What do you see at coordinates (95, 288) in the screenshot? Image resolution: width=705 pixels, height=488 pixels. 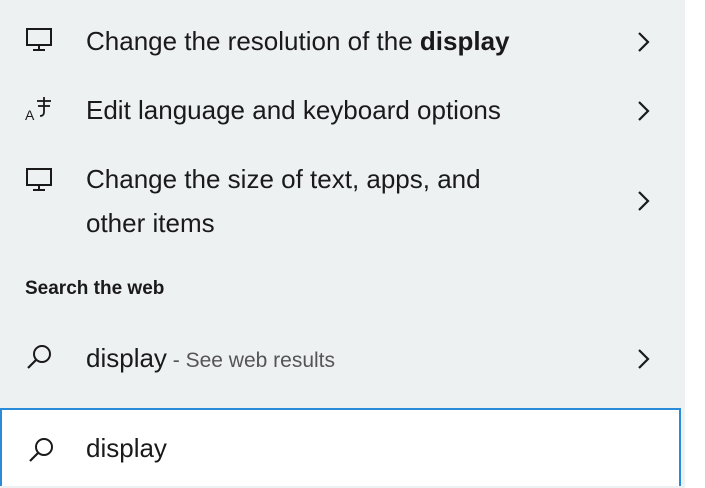 I see `section-header-search-web: Search the web` at bounding box center [95, 288].